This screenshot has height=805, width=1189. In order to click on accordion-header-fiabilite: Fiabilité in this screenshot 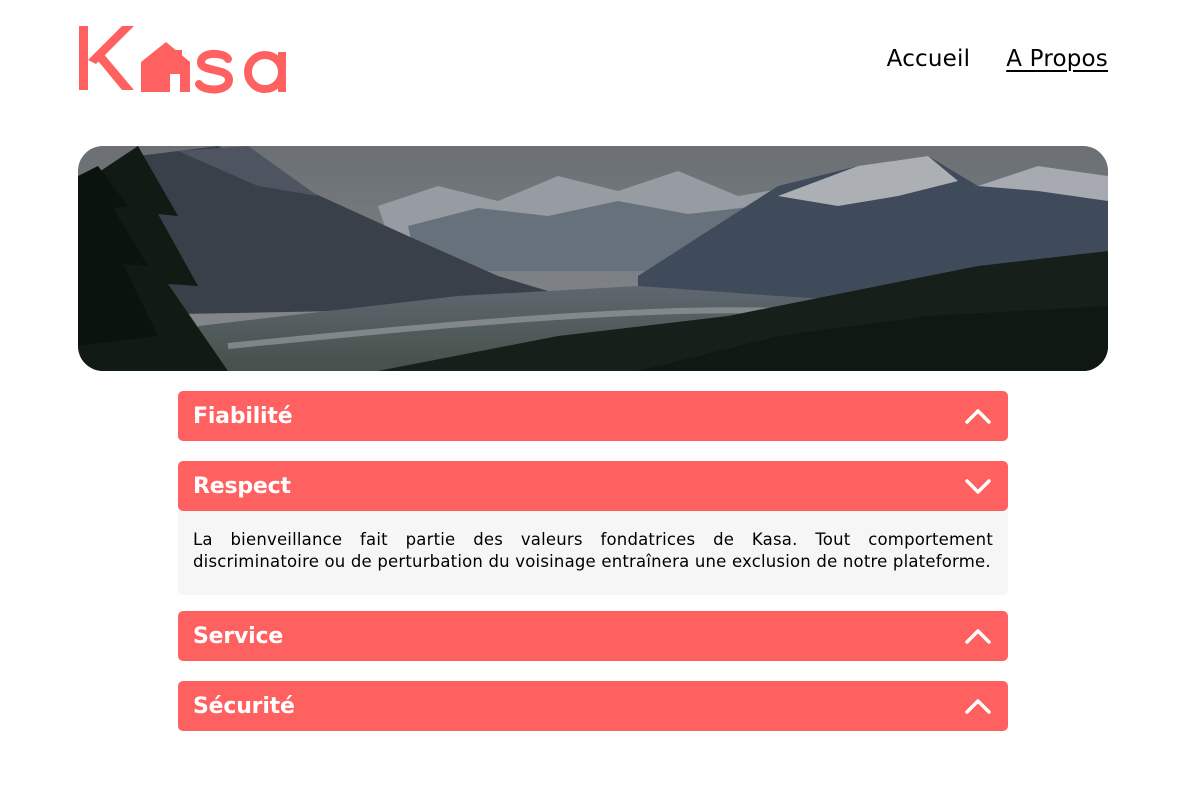, I will do `click(593, 416)`.